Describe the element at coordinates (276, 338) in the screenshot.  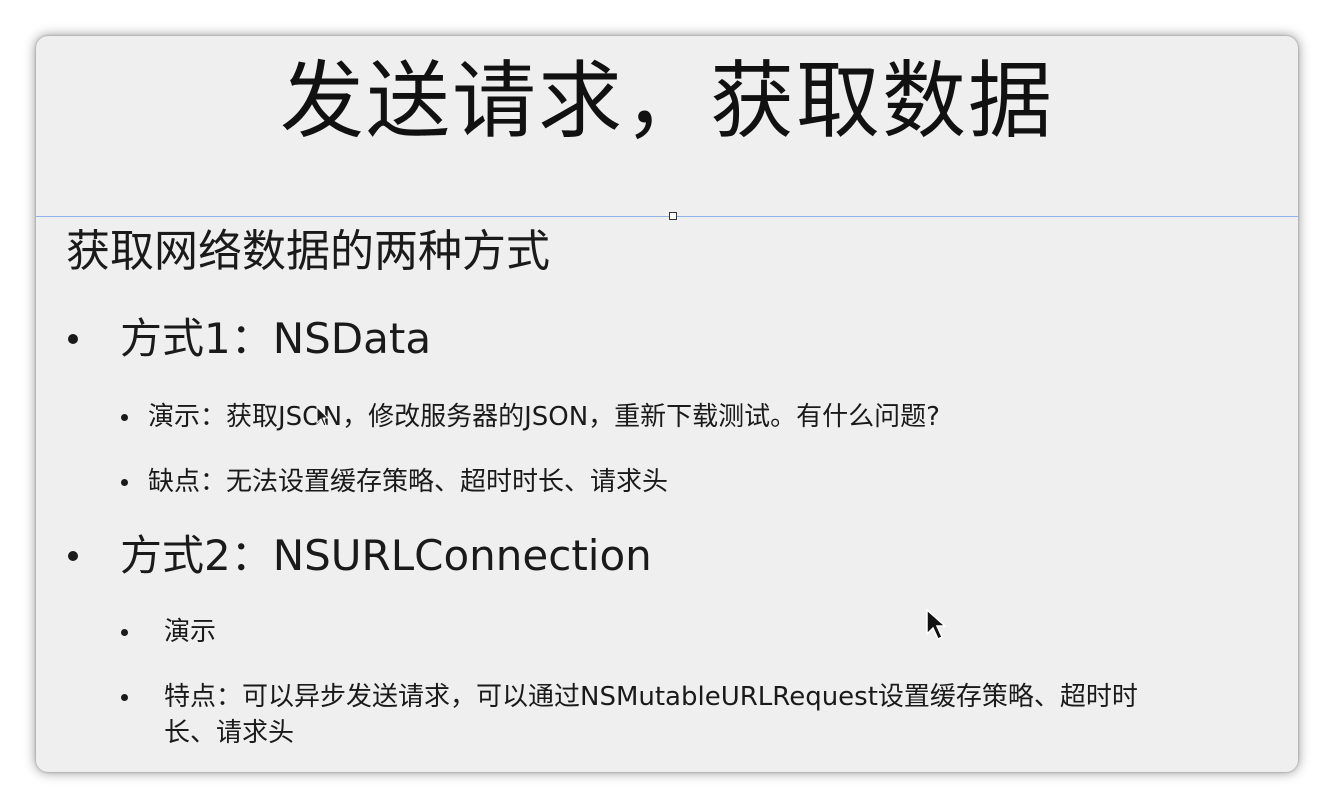
I see `method-1-heading: 方式1：NSData` at that location.